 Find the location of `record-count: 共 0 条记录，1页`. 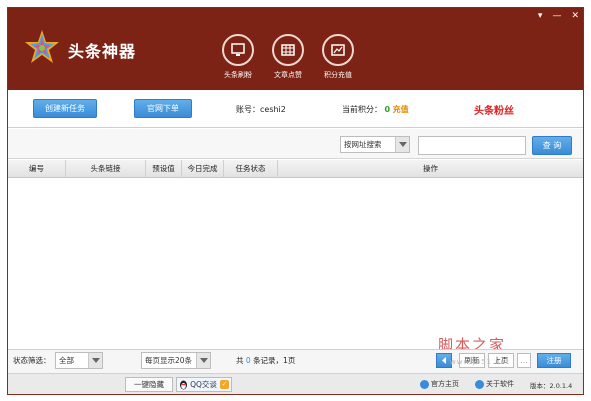

record-count: 共 0 条记录，1页 is located at coordinates (265, 360).